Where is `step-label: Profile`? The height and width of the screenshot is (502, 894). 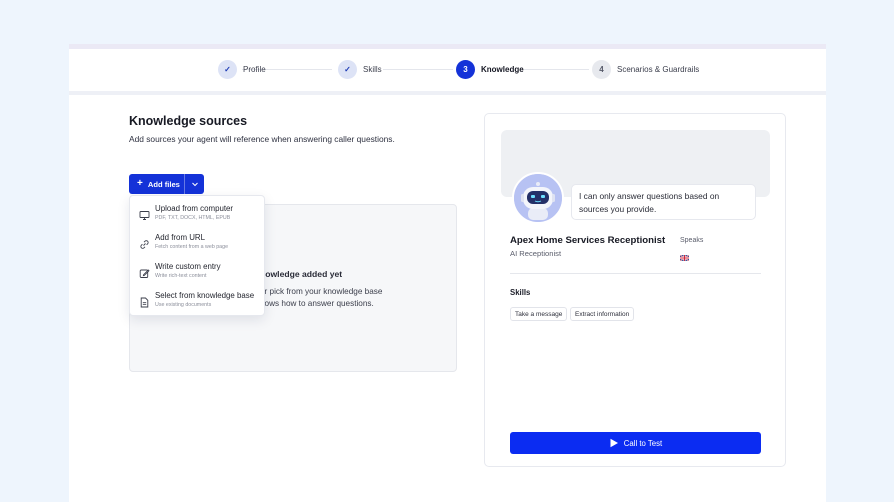 step-label: Profile is located at coordinates (254, 69).